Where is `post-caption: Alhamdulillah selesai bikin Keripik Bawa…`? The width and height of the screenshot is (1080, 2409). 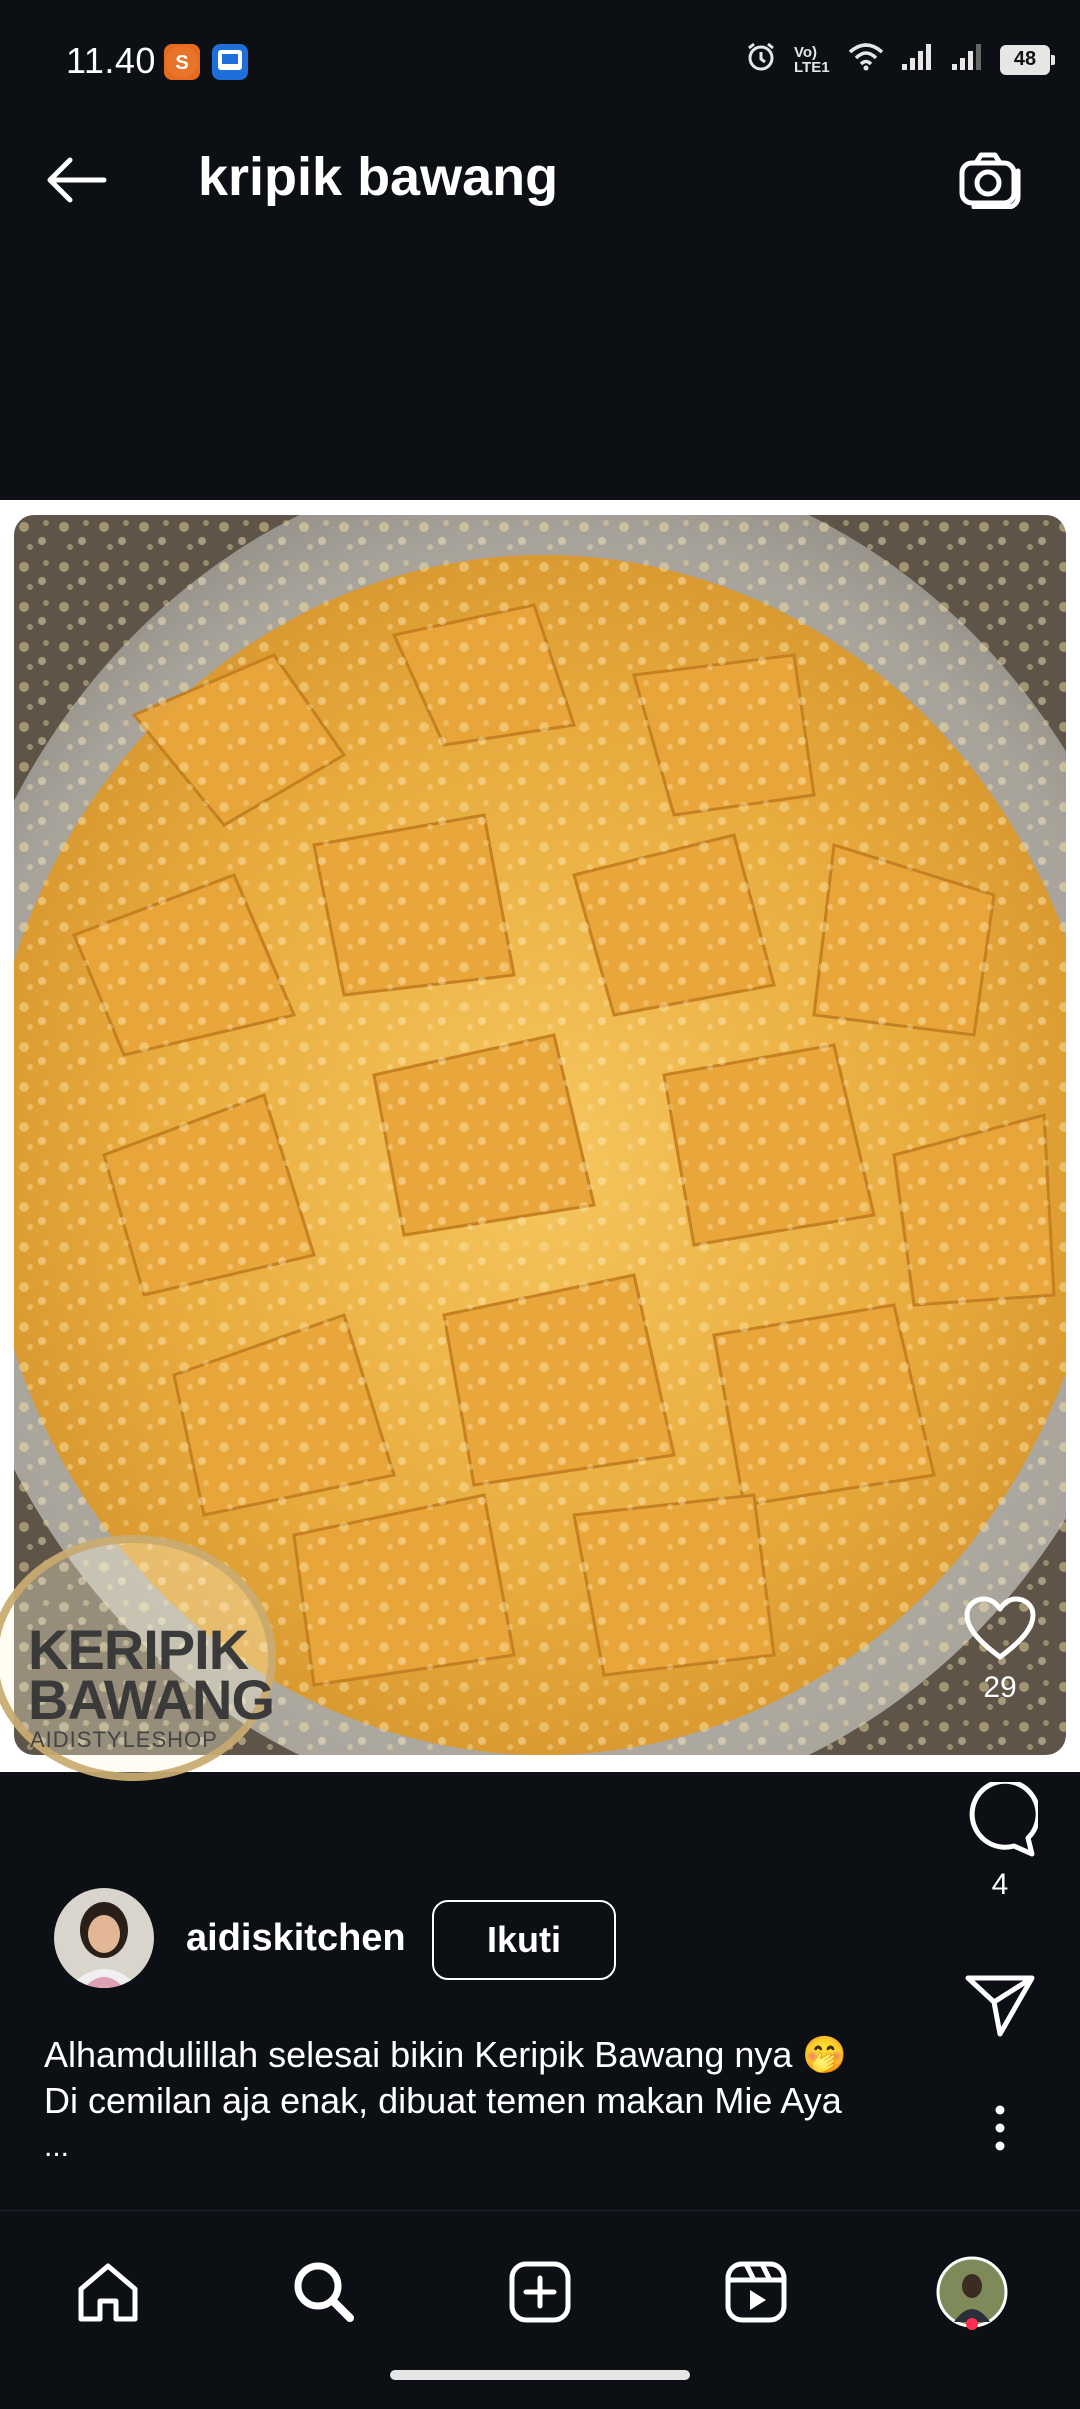 post-caption: Alhamdulillah selesai bikin Keripik Bawa… is located at coordinates (484, 2078).